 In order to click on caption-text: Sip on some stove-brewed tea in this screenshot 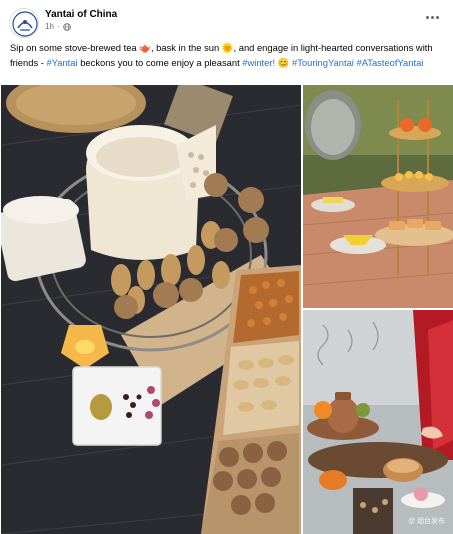, I will do `click(75, 47)`.